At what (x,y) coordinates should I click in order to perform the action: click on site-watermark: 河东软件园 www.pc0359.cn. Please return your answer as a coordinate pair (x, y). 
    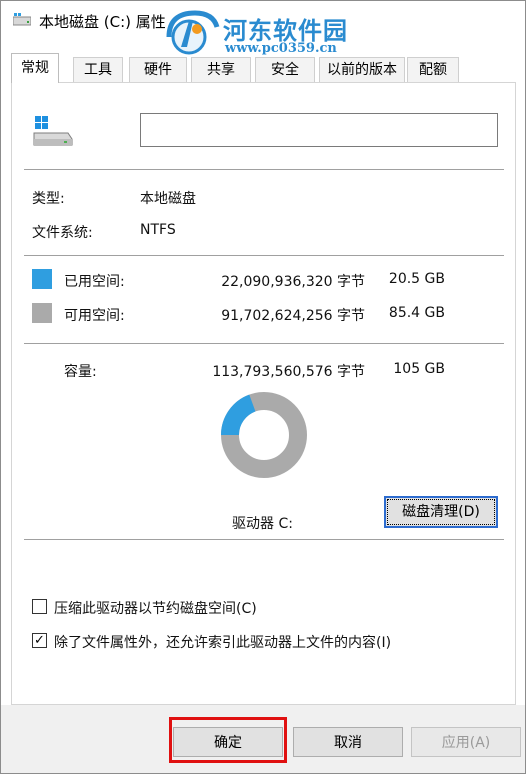
    Looking at the image, I should click on (263, 32).